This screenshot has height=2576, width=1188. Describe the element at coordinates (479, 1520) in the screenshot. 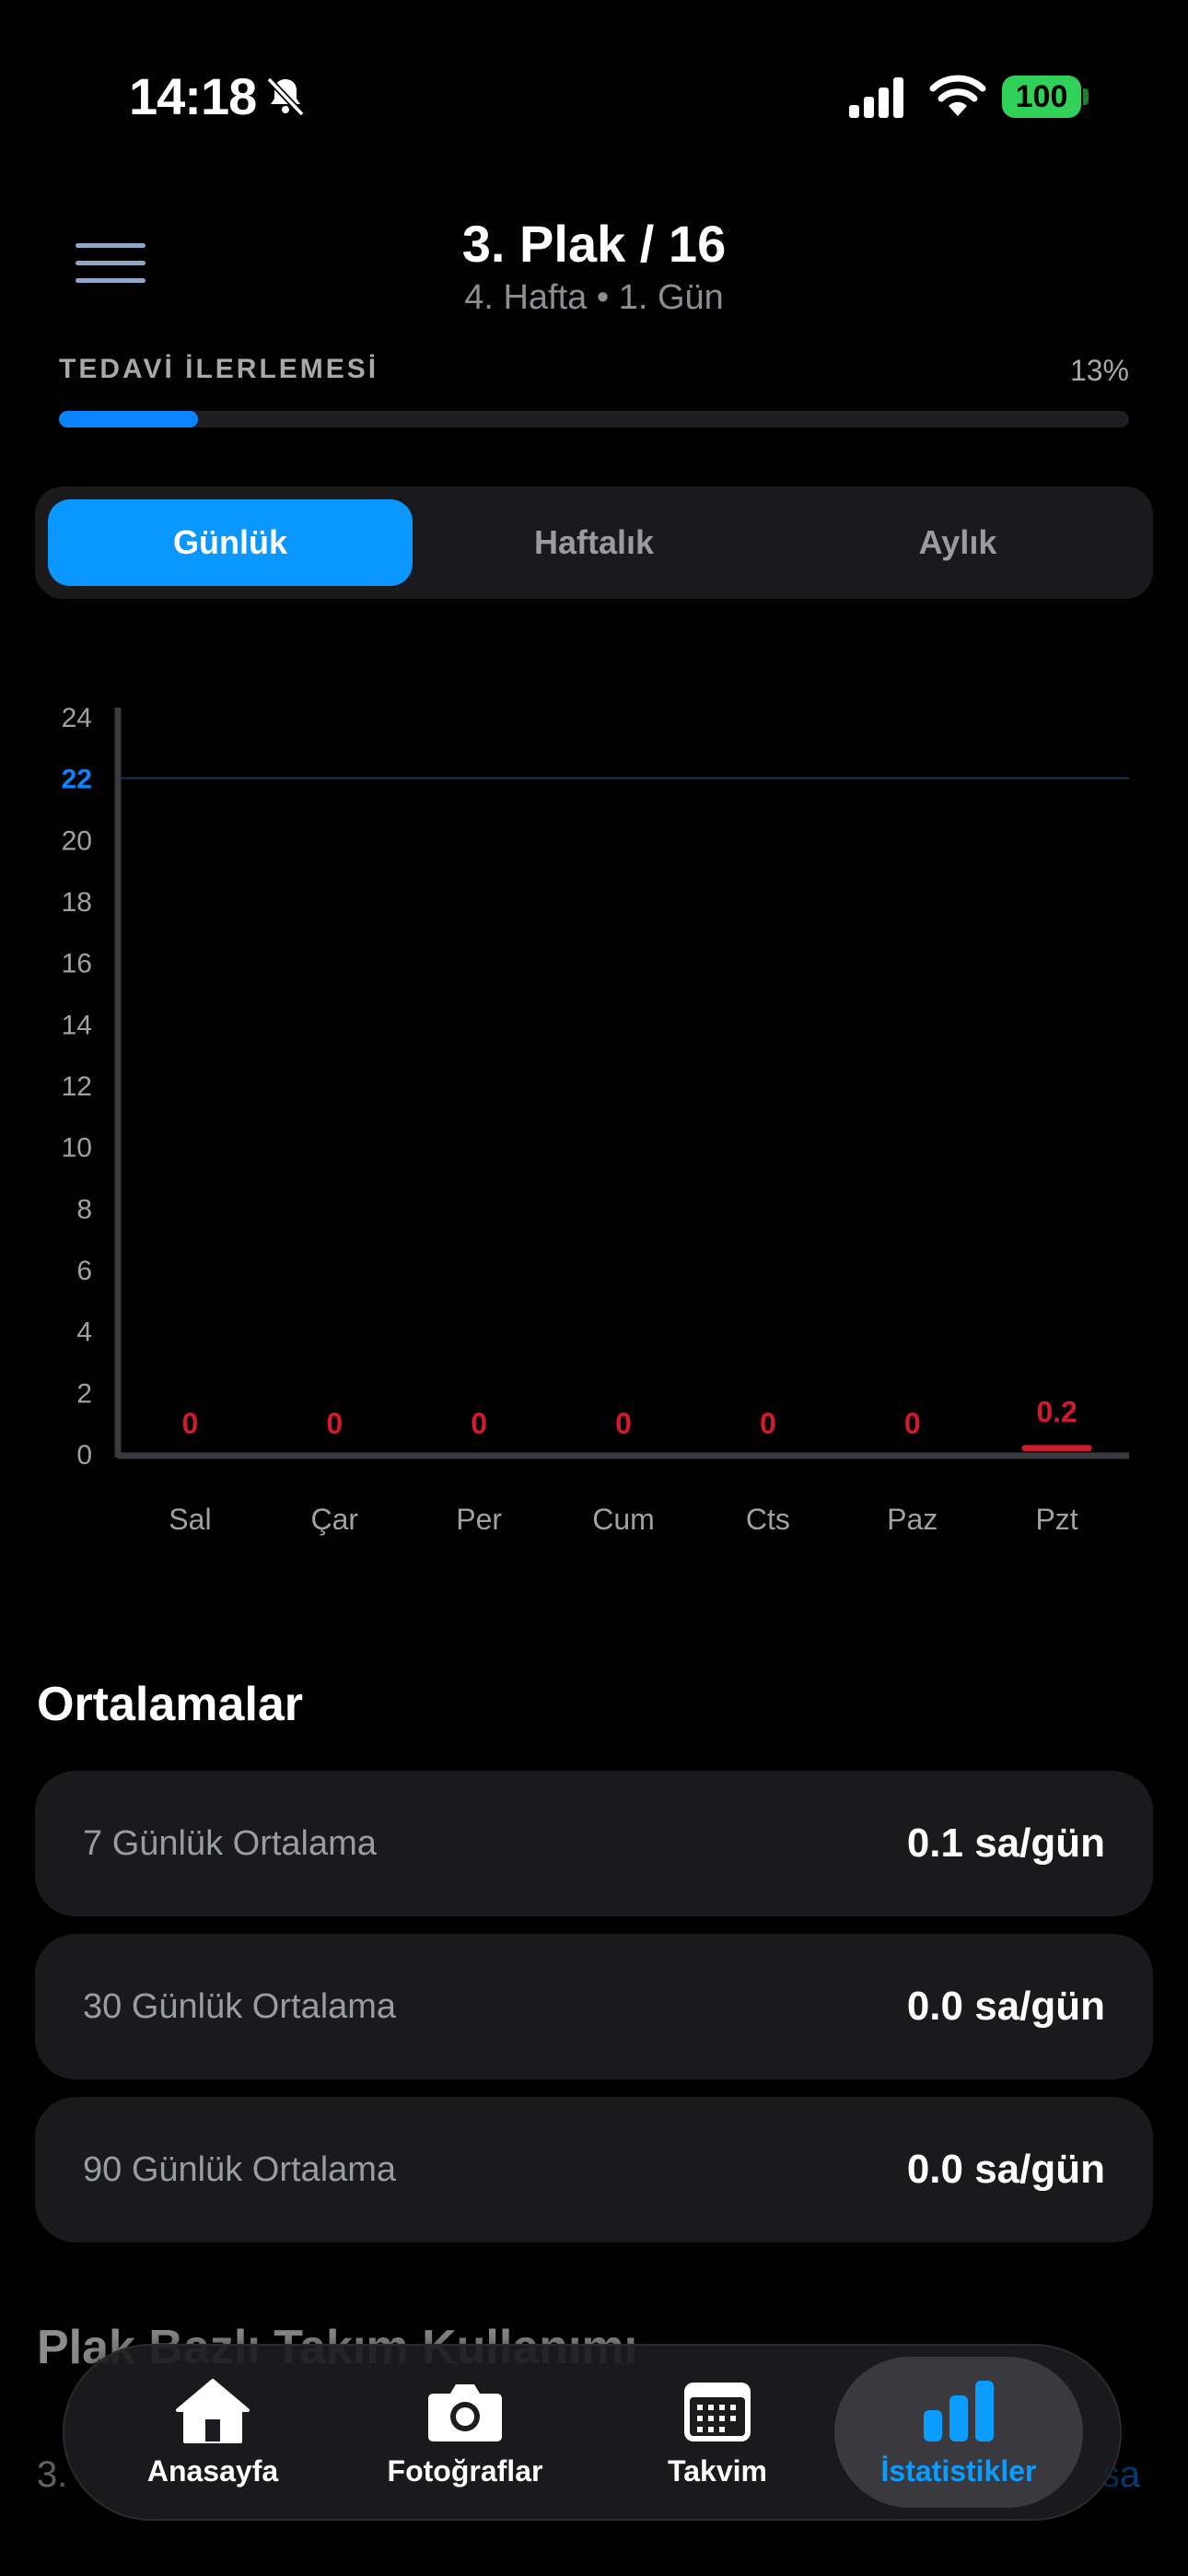

I see `x-tick-label: Per` at that location.